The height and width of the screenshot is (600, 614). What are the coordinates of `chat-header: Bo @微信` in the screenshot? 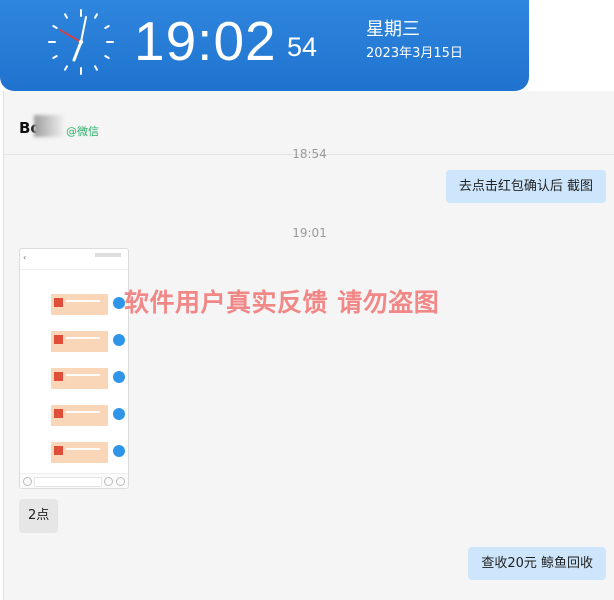 It's located at (309, 123).